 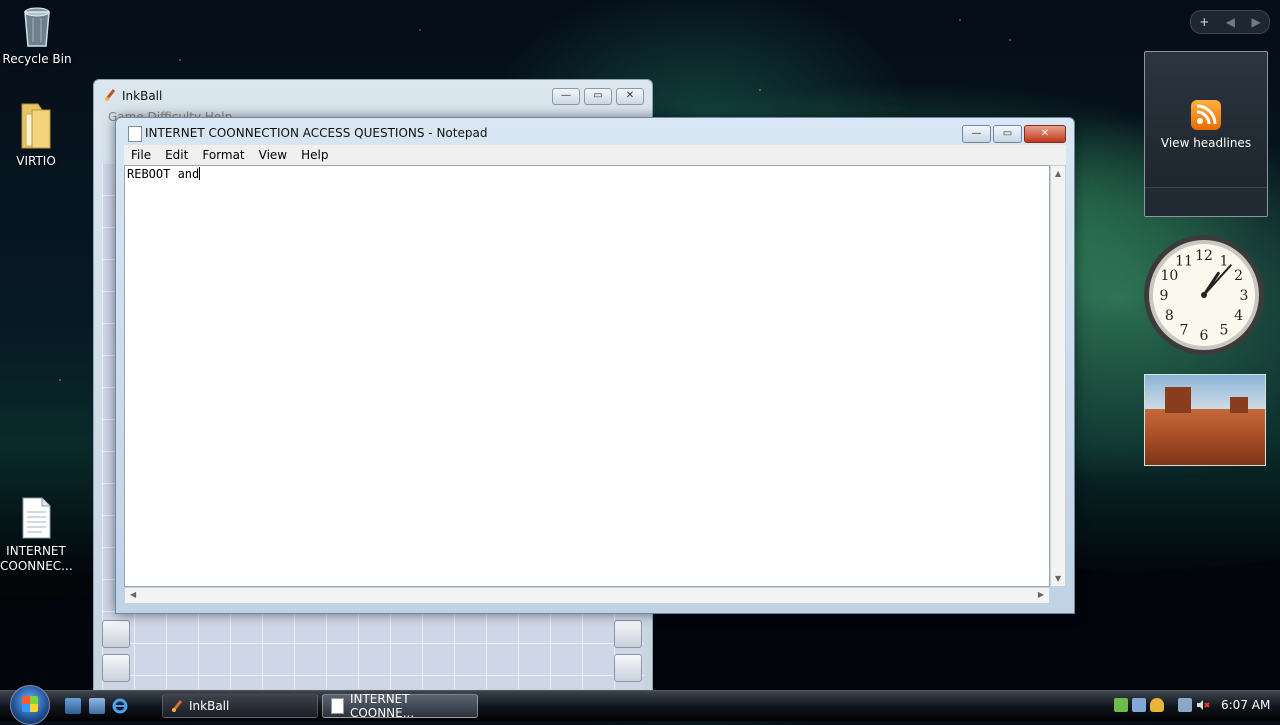 I want to click on add-gadget-button: +, so click(x=1204, y=22).